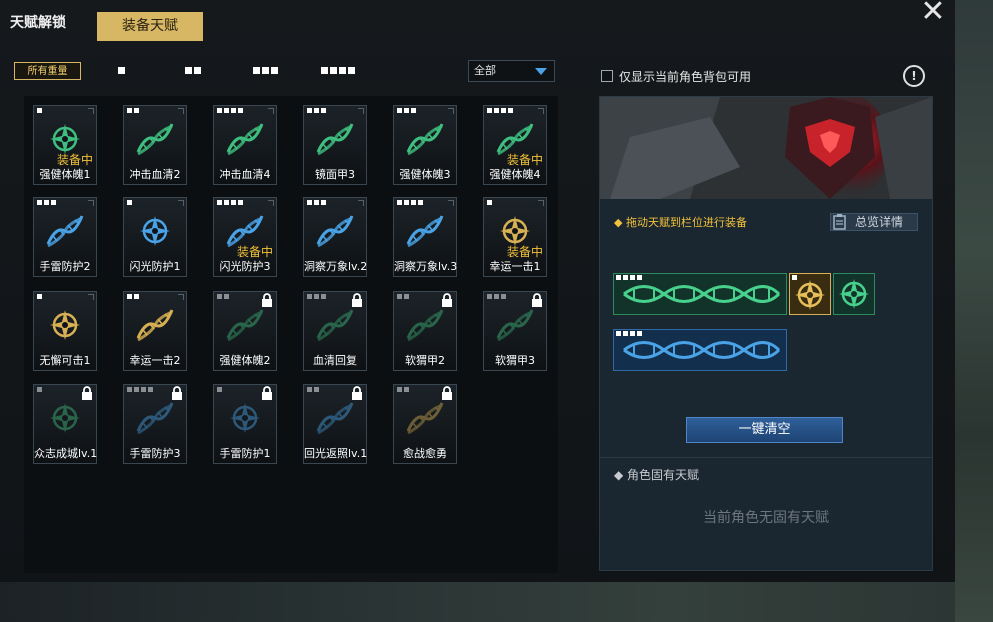 This screenshot has height=622, width=993. I want to click on backpack-filter-checkbox: 仅显示当前角色背包可用, so click(676, 76).